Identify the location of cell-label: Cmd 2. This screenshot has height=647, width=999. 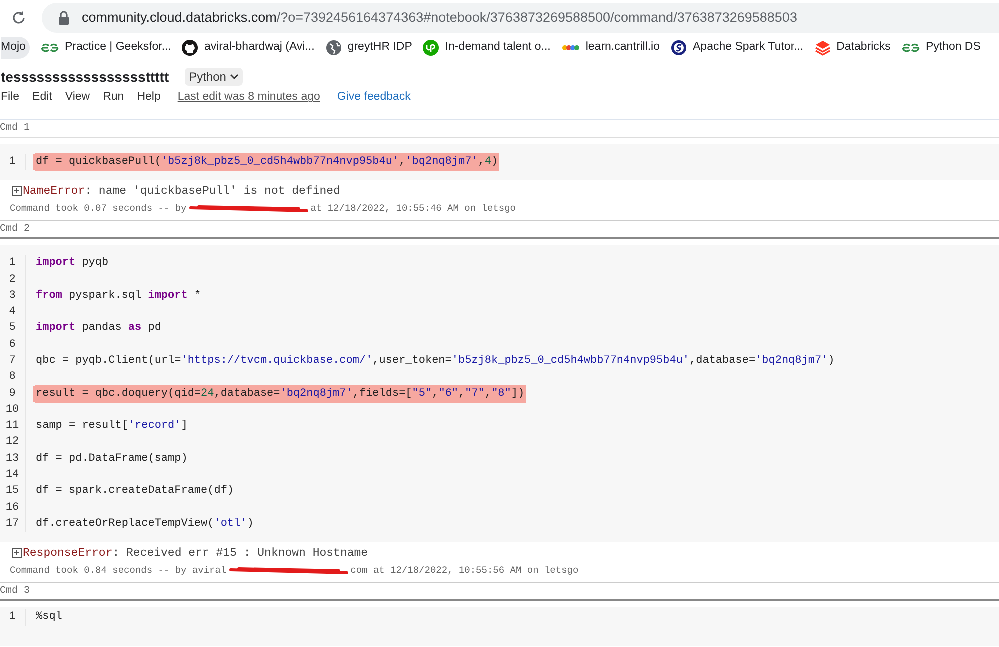
(15, 229).